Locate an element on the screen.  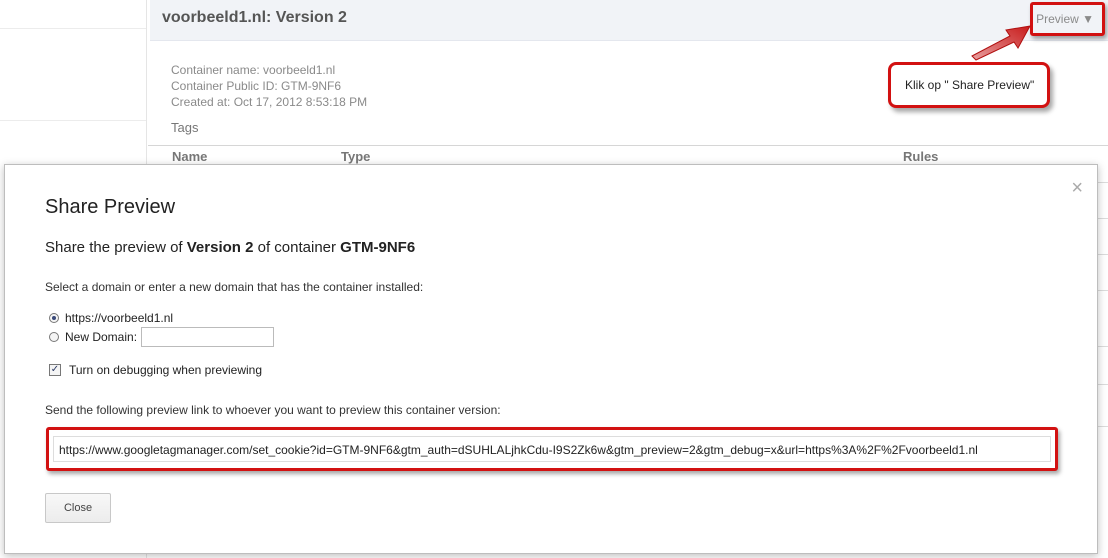
column-header-type: Type is located at coordinates (356, 156).